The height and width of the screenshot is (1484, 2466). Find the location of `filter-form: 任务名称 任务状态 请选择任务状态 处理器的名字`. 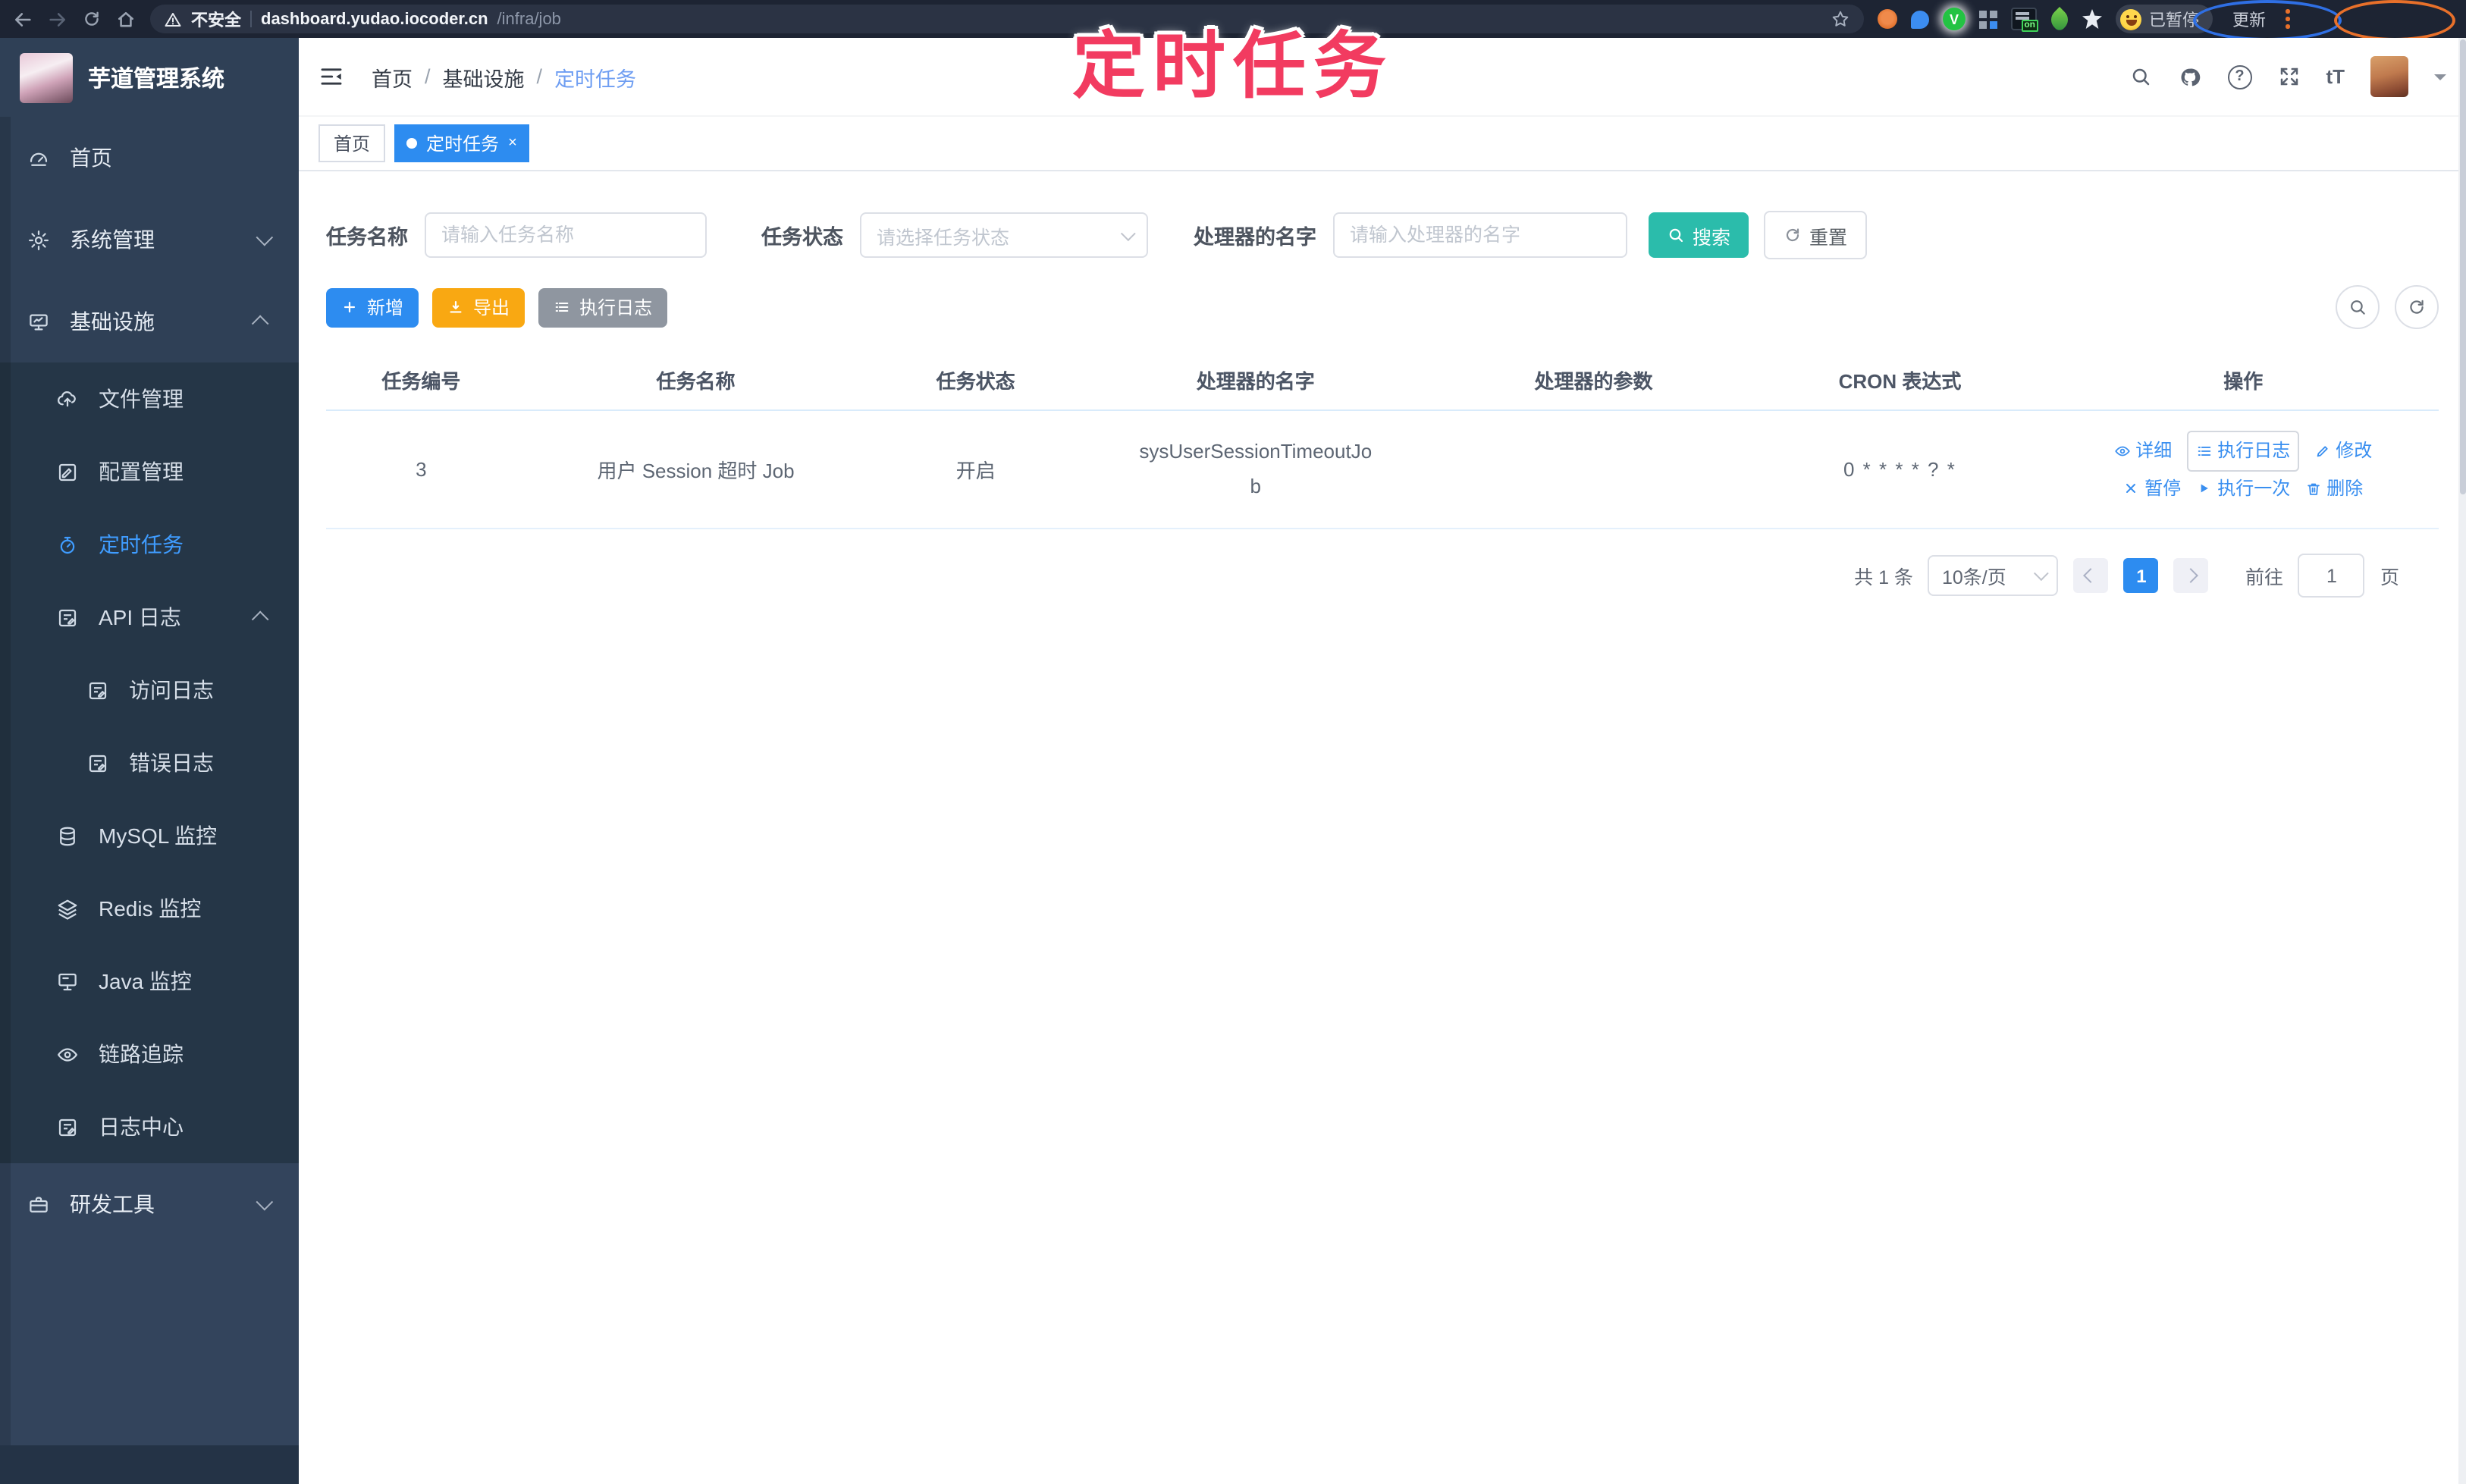

filter-form: 任务名称 任务状态 请选择任务状态 处理器的名字 is located at coordinates (1382, 235).